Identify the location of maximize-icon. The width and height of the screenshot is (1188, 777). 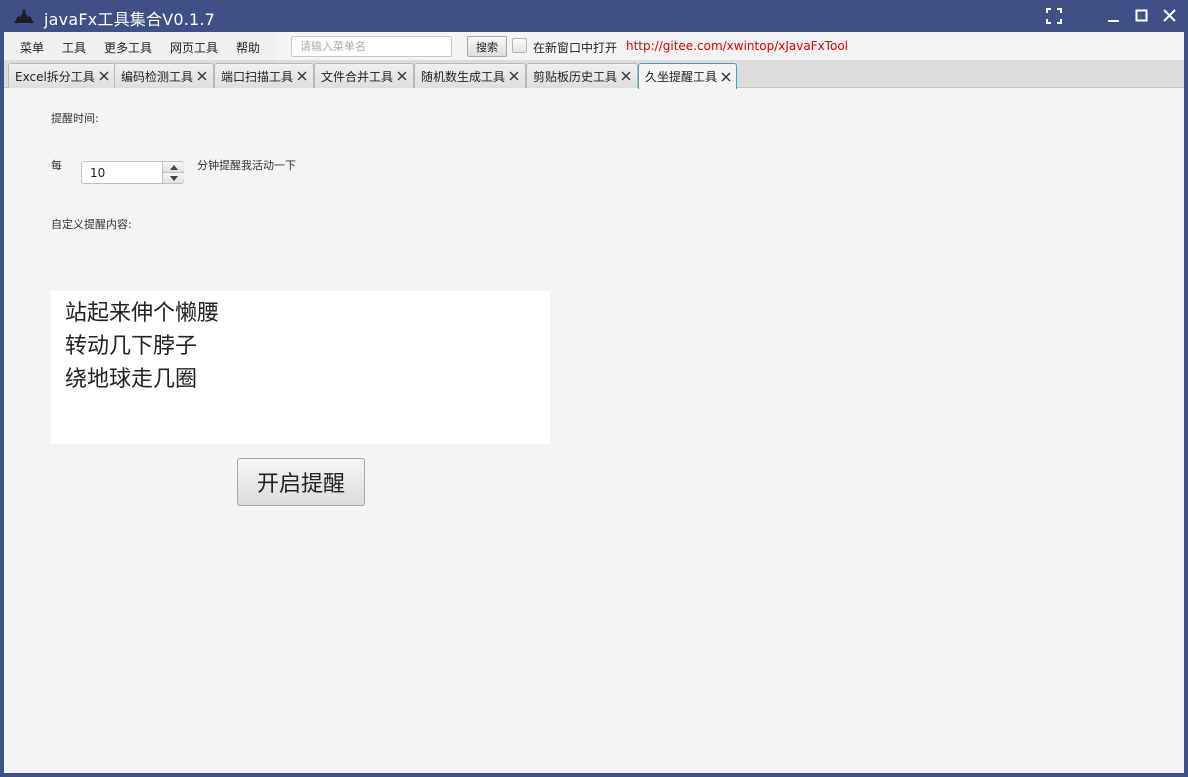
(1142, 16).